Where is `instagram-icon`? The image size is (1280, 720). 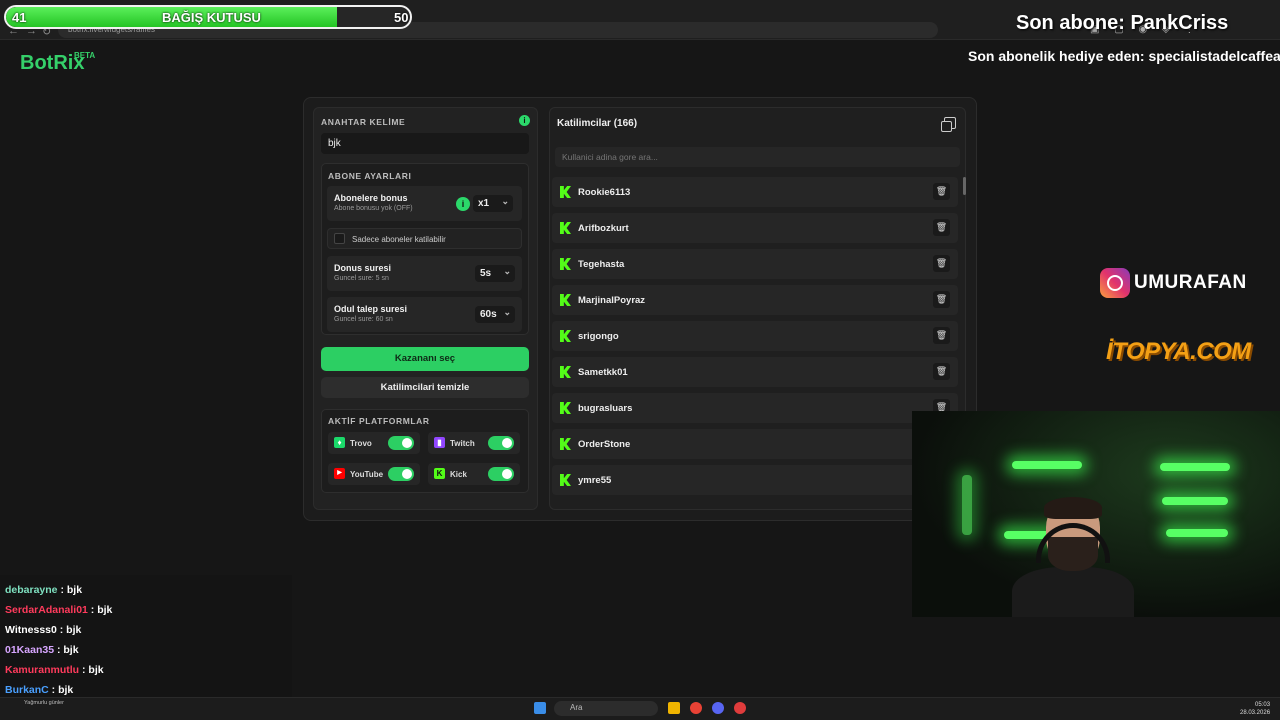 instagram-icon is located at coordinates (1115, 283).